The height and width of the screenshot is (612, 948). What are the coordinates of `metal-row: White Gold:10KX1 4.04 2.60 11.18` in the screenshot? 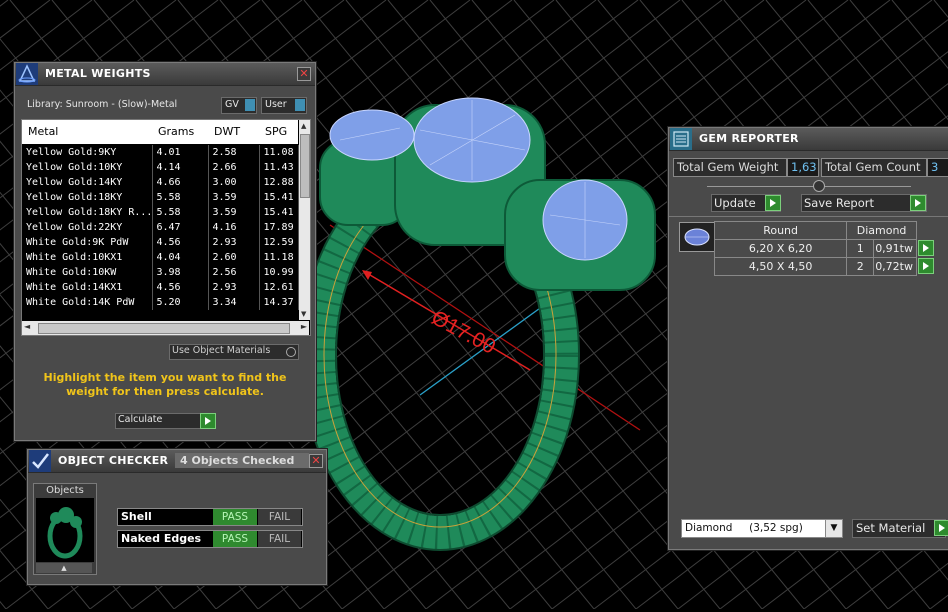 It's located at (160, 257).